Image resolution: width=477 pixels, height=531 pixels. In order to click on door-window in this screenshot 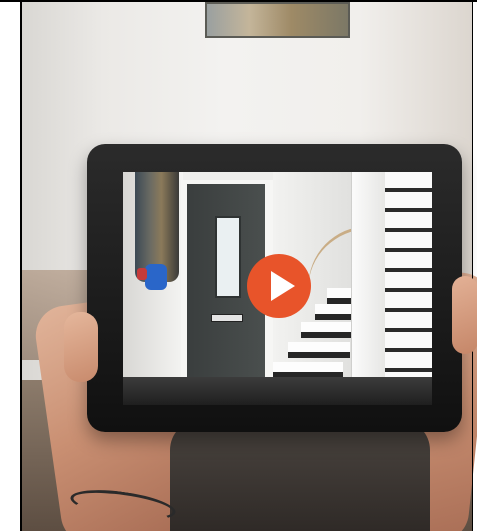, I will do `click(228, 257)`.